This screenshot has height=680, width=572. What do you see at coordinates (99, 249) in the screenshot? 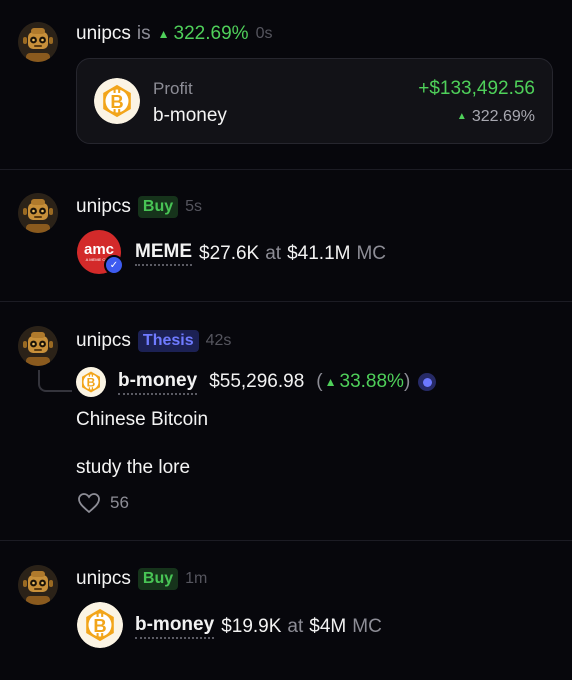
I see `amc-logo-text: amc` at bounding box center [99, 249].